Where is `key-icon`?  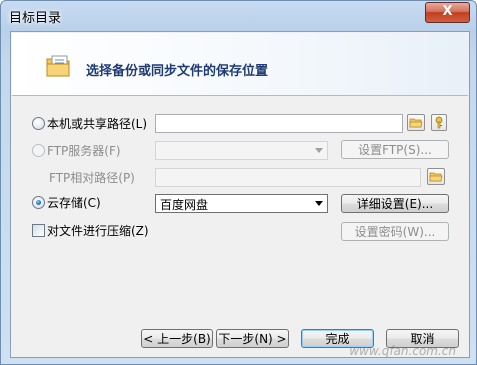 key-icon is located at coordinates (439, 122).